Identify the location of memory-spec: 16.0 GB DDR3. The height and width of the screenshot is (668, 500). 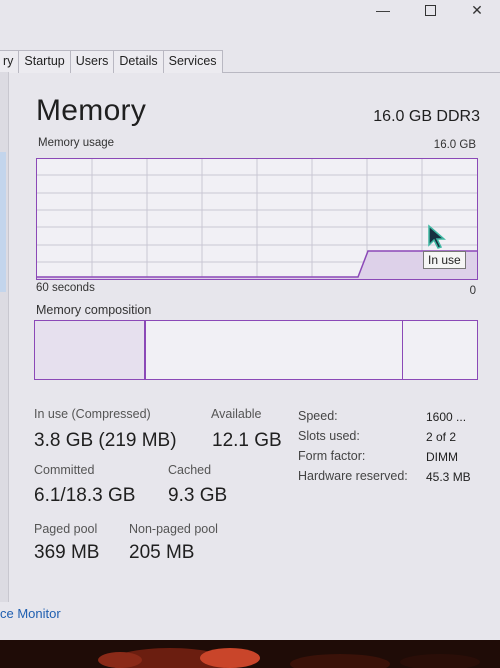
(426, 116).